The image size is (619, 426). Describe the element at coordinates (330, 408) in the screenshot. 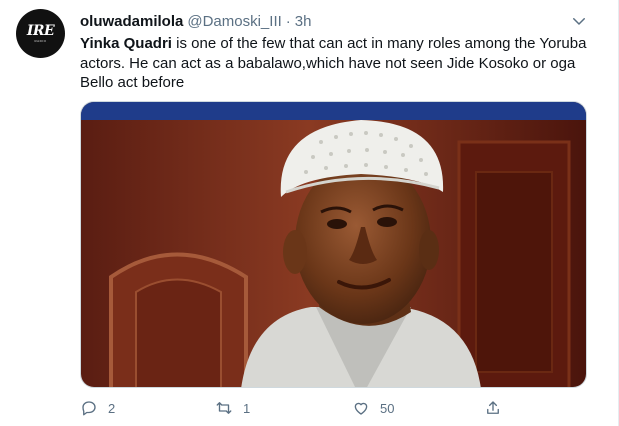

I see `tweet-actions: 2 1 50` at that location.